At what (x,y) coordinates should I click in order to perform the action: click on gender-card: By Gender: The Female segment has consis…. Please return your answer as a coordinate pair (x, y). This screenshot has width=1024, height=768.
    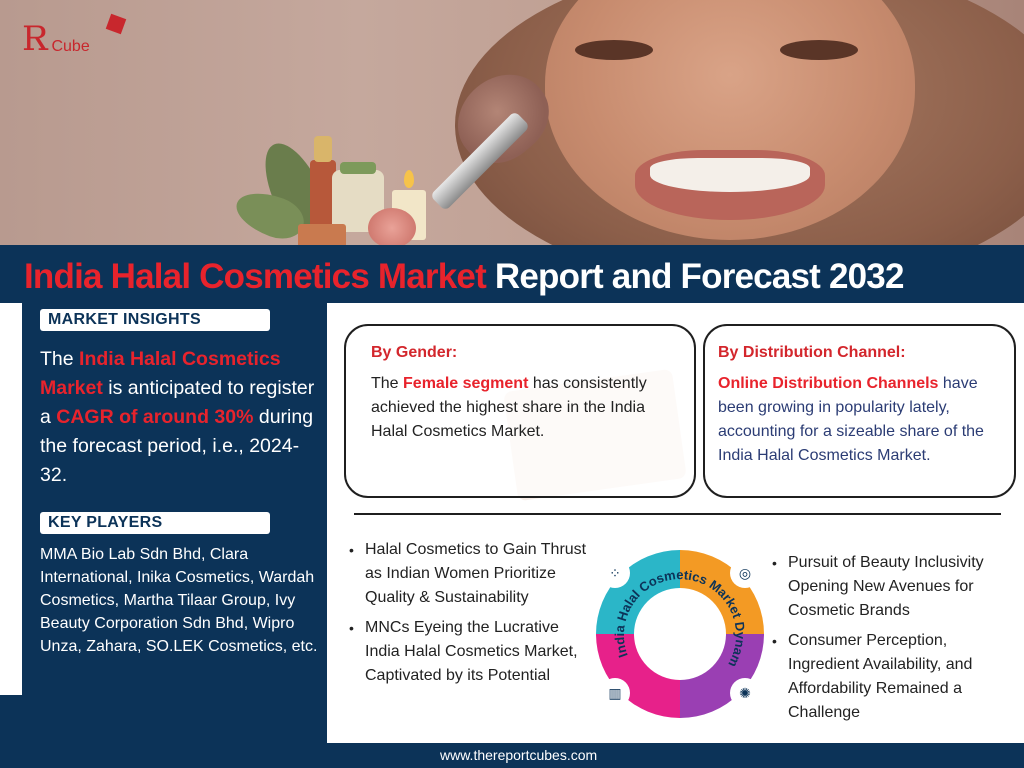
    Looking at the image, I should click on (520, 411).